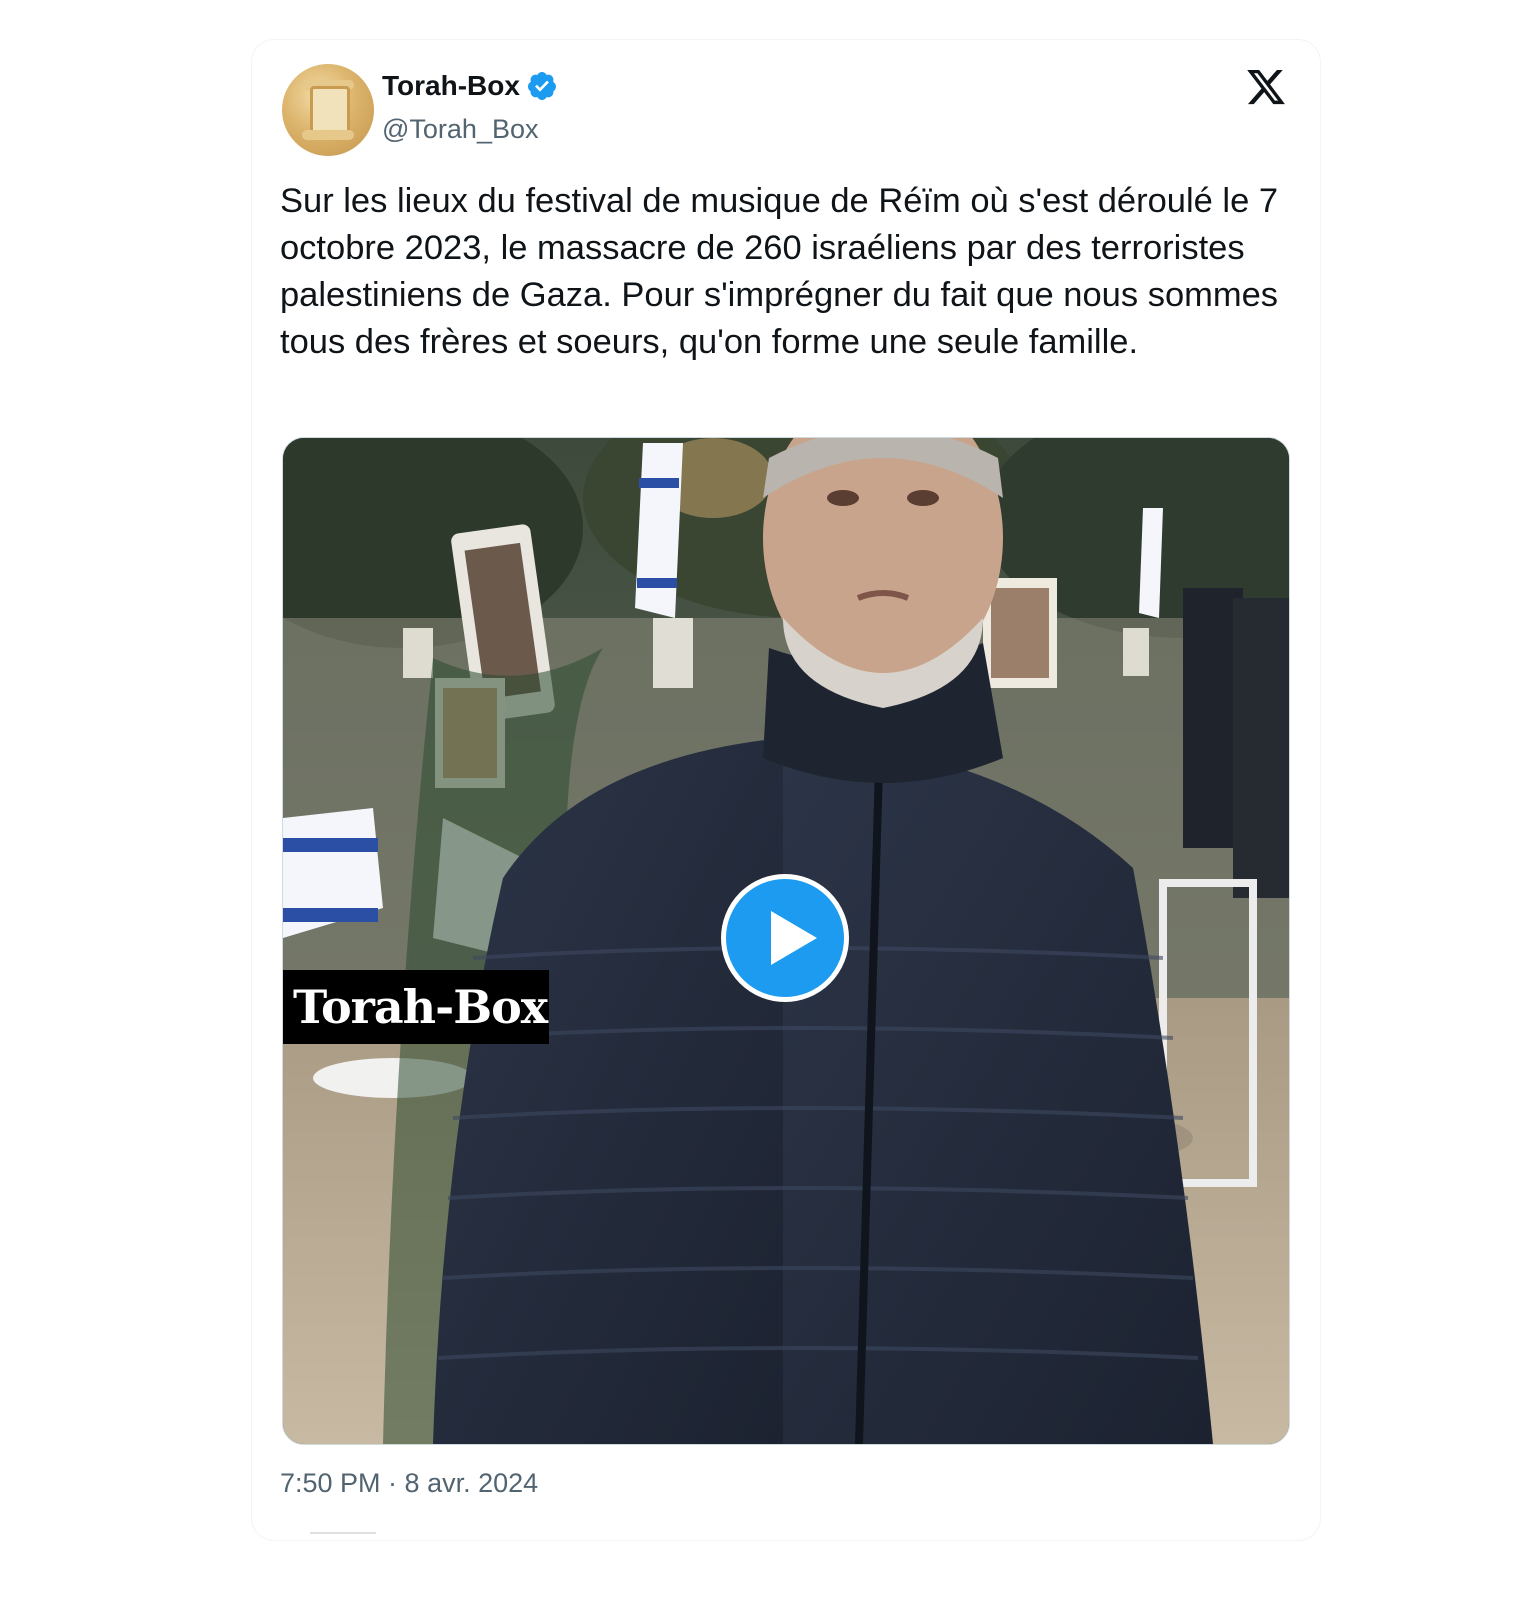  What do you see at coordinates (451, 86) in the screenshot?
I see `author-display-name: Torah-Box` at bounding box center [451, 86].